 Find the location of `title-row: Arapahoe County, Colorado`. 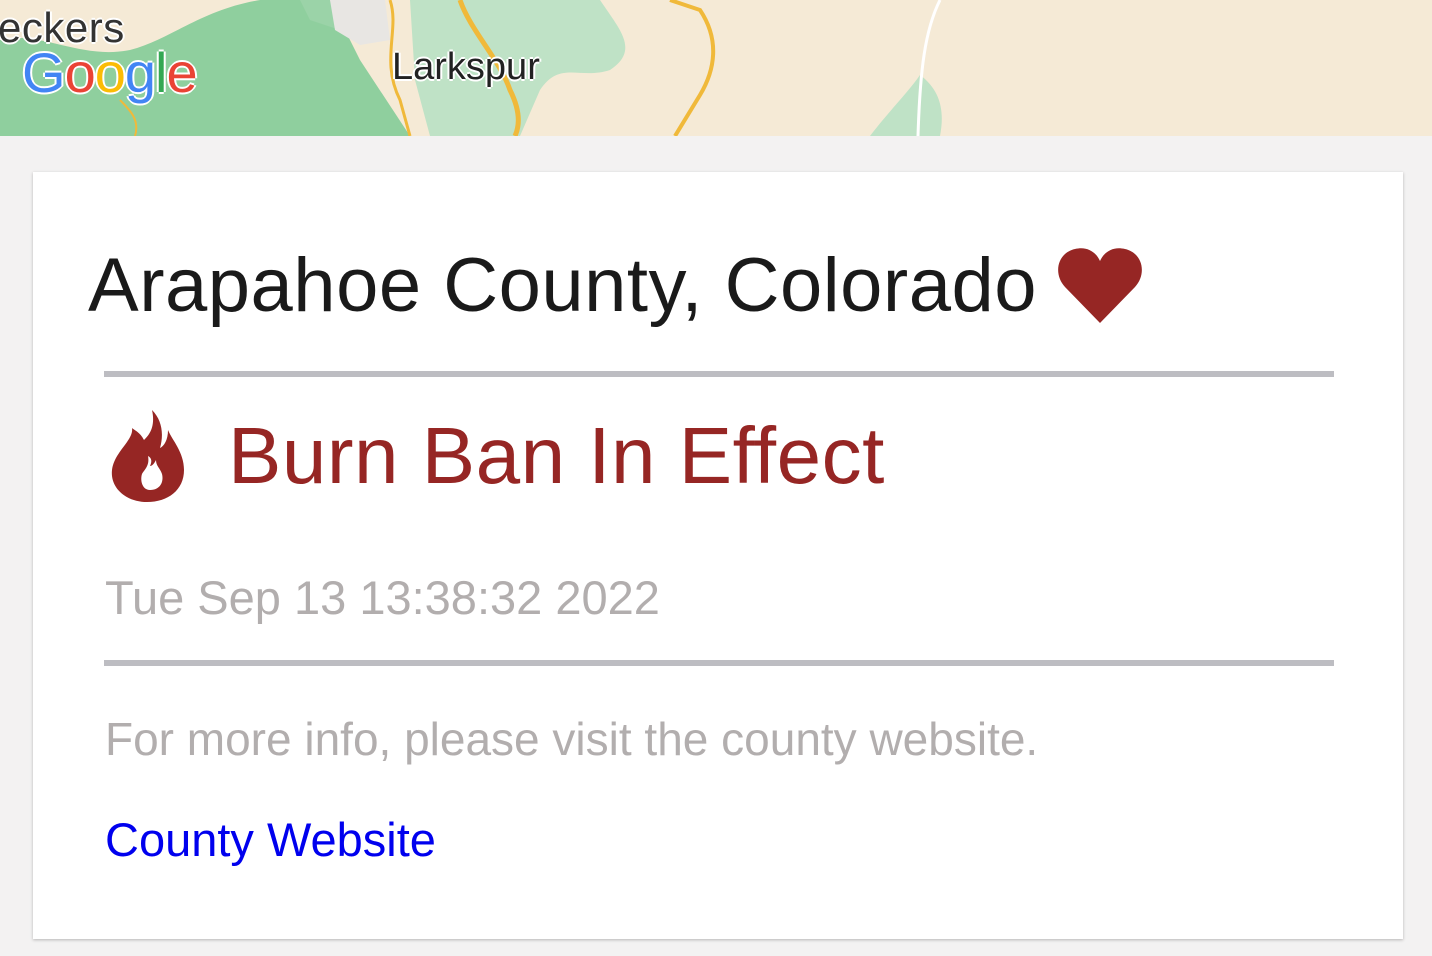

title-row: Arapahoe County, Colorado is located at coordinates (615, 285).